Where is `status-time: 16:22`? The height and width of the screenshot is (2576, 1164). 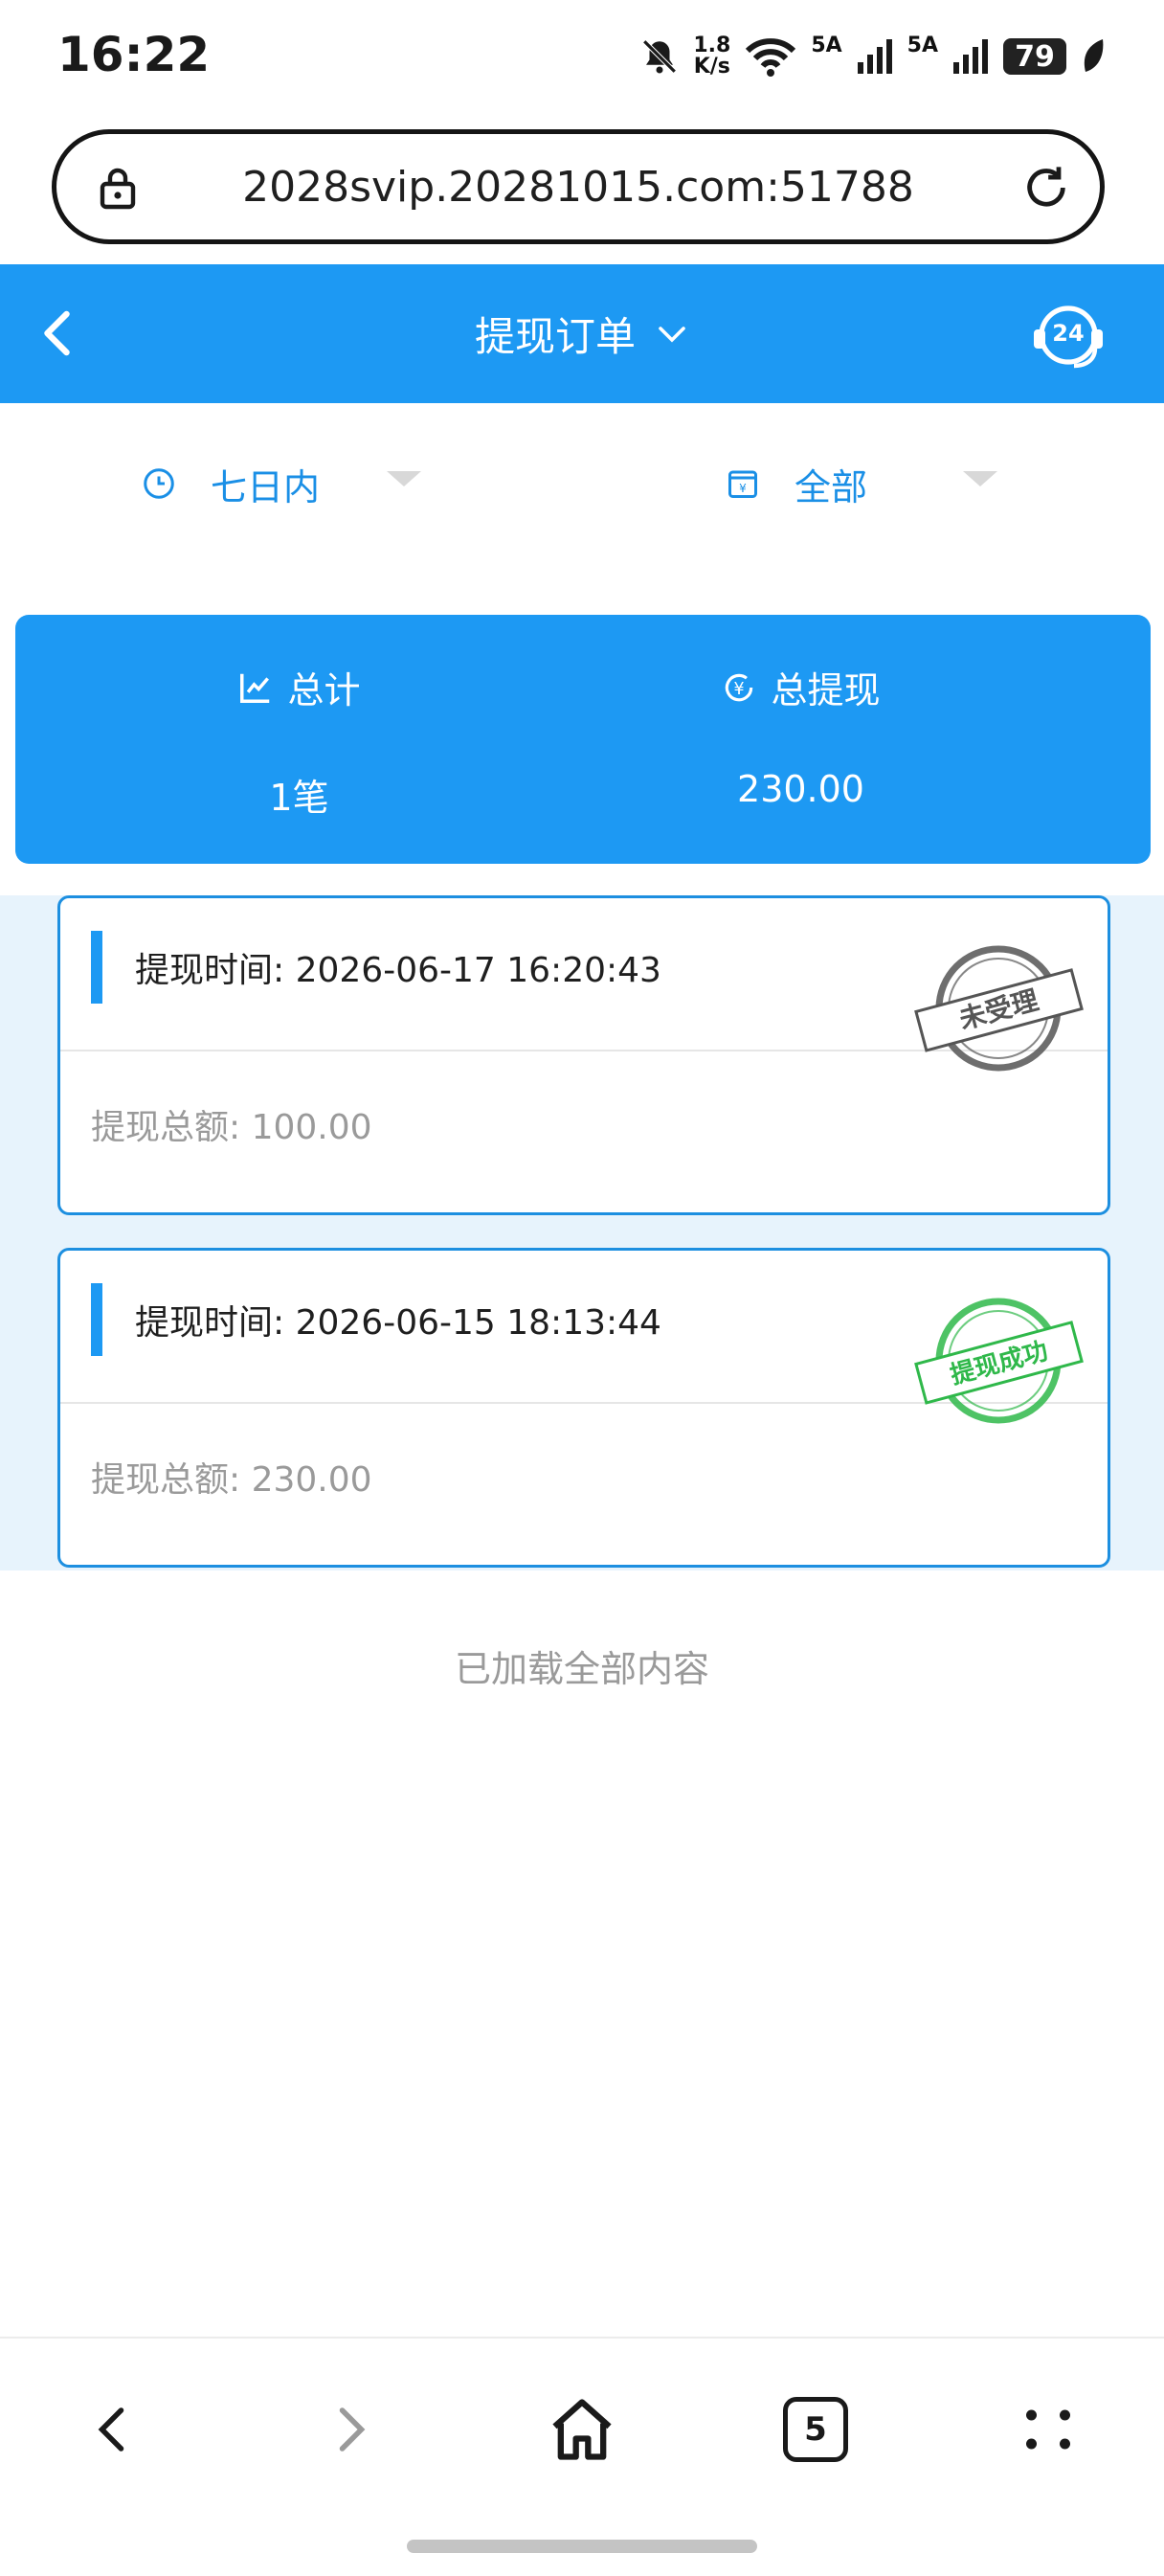 status-time: 16:22 is located at coordinates (134, 54).